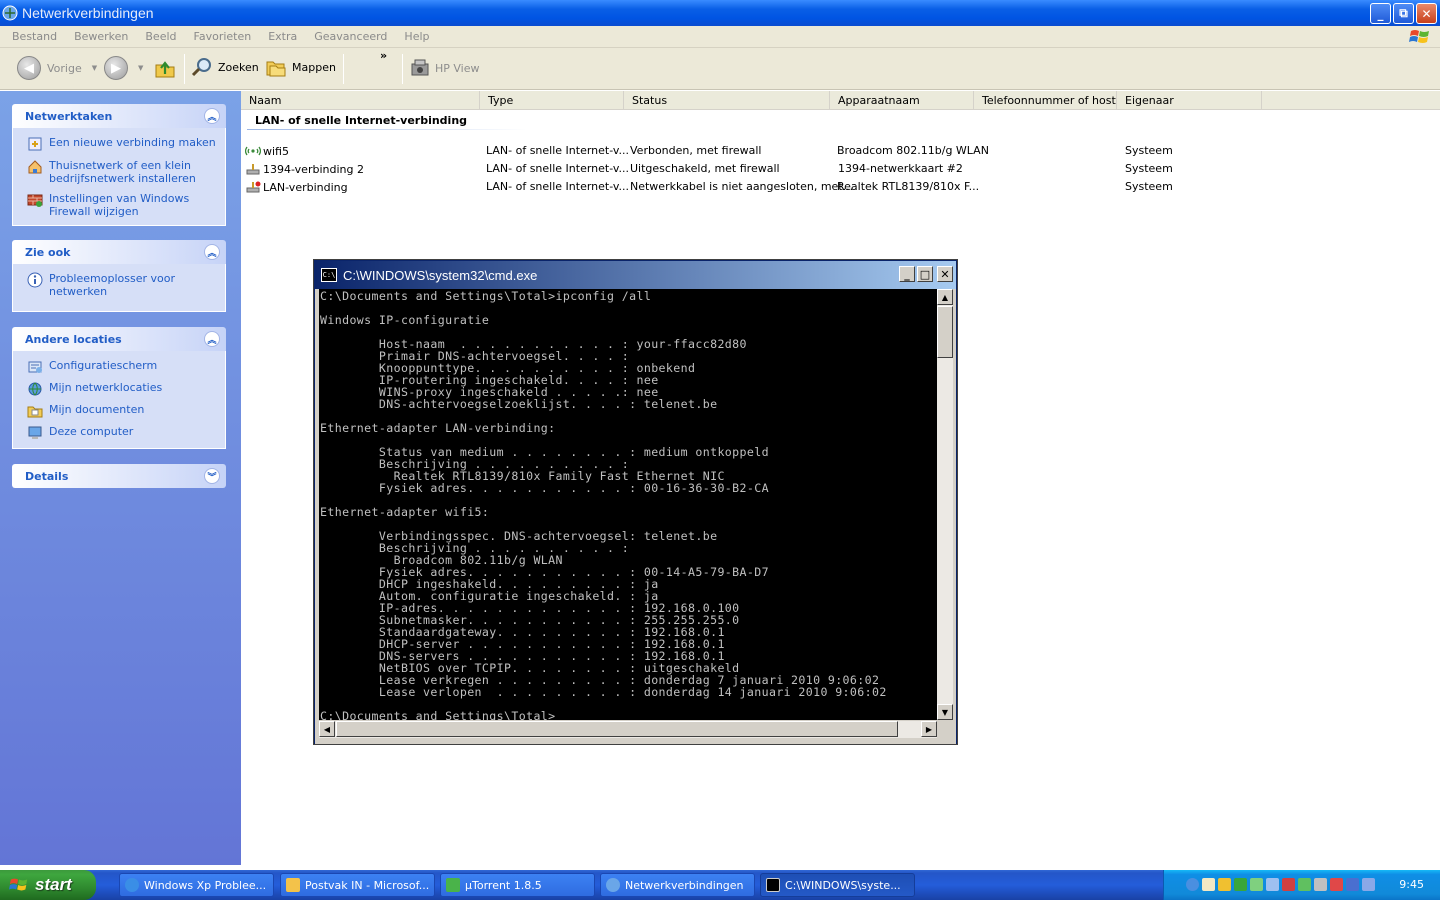  Describe the element at coordinates (119, 116) in the screenshot. I see `network-tasks-header: Netwerktaken ︽` at that location.